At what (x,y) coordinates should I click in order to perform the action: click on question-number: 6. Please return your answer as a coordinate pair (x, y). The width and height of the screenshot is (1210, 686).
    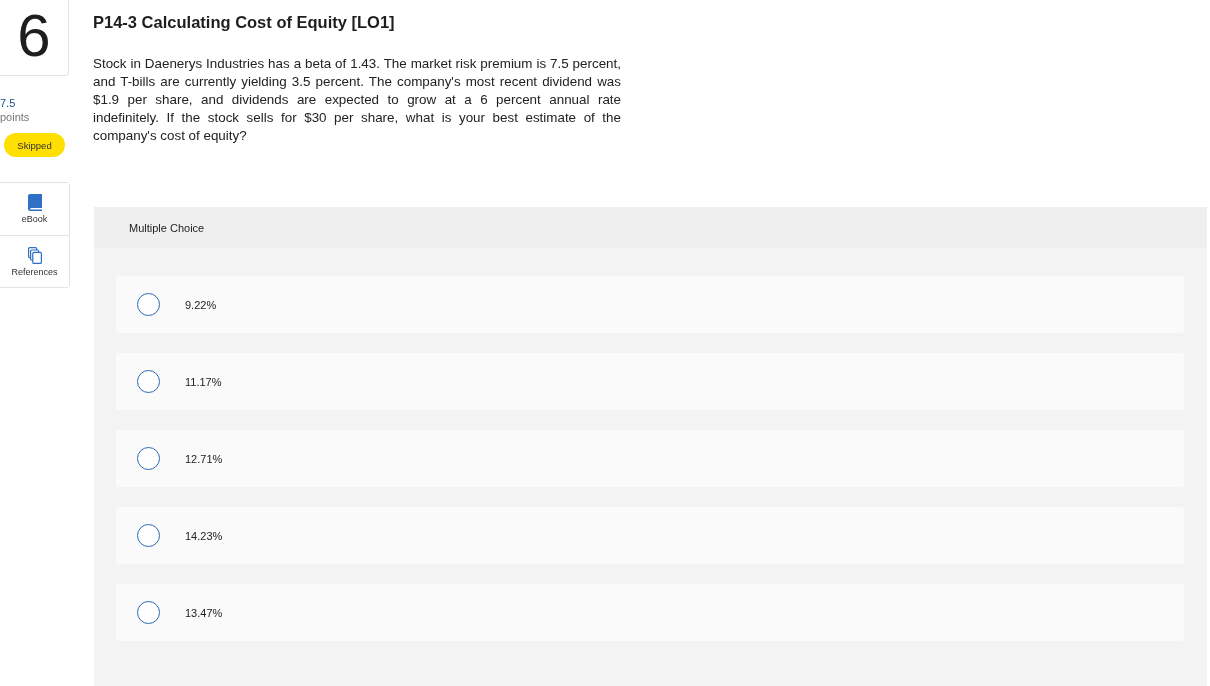
    Looking at the image, I should click on (34, 38).